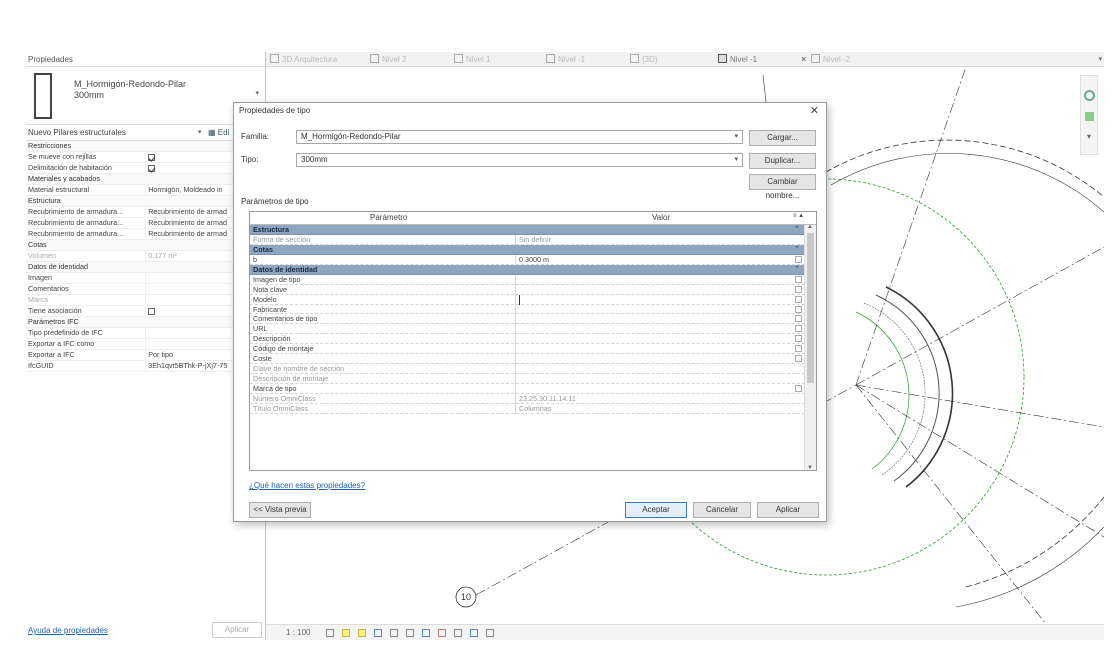 The height and width of the screenshot is (661, 1111). Describe the element at coordinates (472, 59) in the screenshot. I see `view-tab: Nivel 1` at that location.